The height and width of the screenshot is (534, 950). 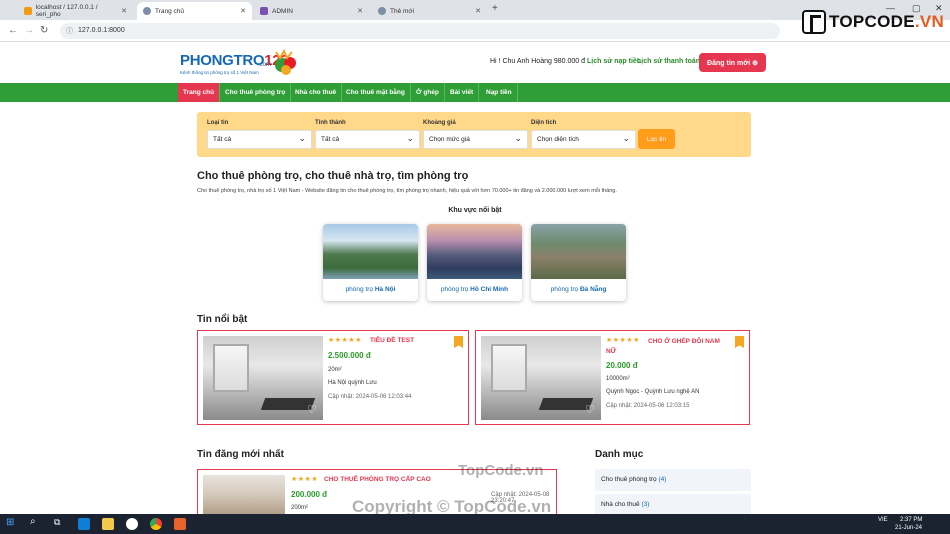 What do you see at coordinates (311, 11) in the screenshot?
I see `tab-admin: ADMIN ✕` at bounding box center [311, 11].